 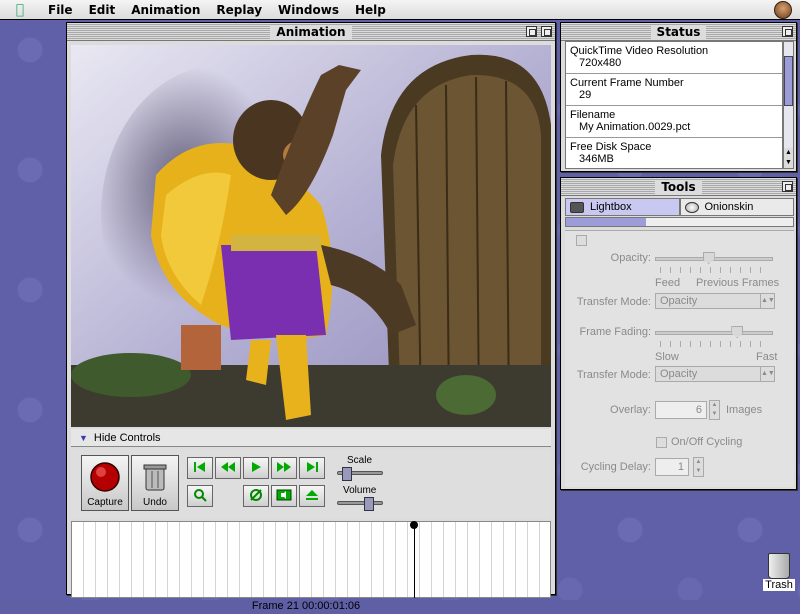 What do you see at coordinates (60, 10) in the screenshot?
I see `menu-file: File` at bounding box center [60, 10].